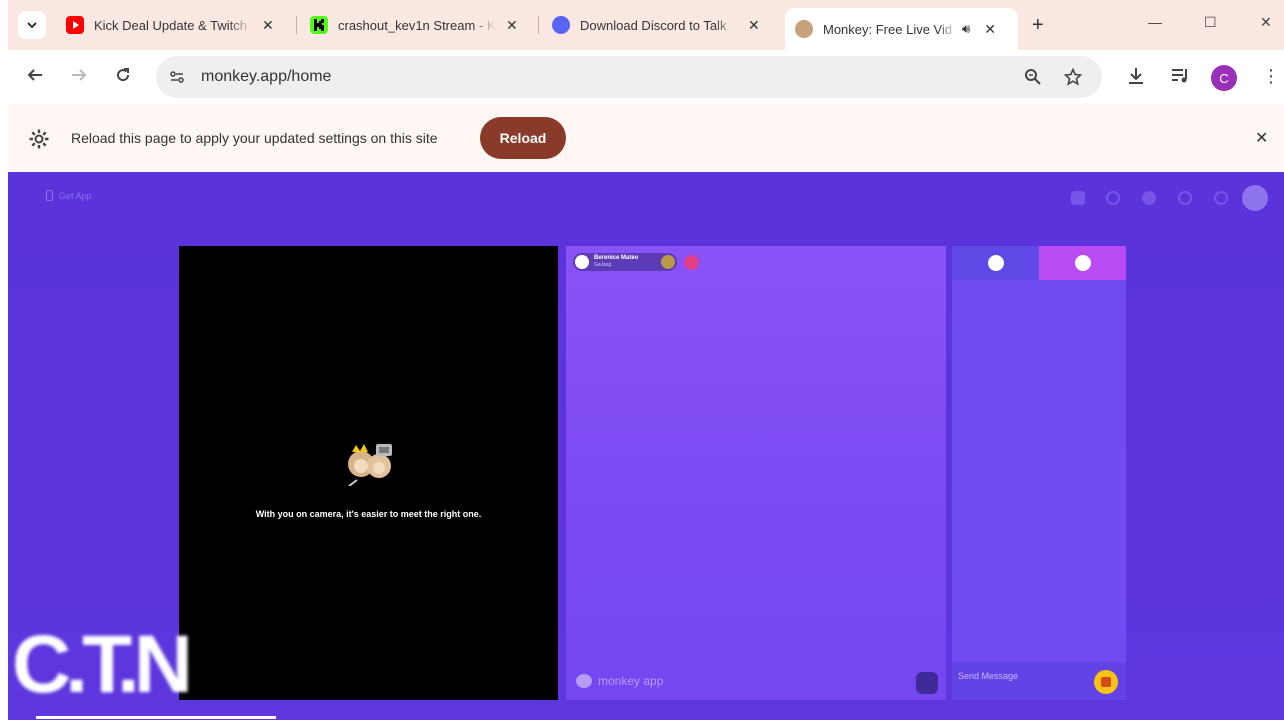 This screenshot has height=720, width=1284. I want to click on monkey-logo-icon, so click(584, 681).